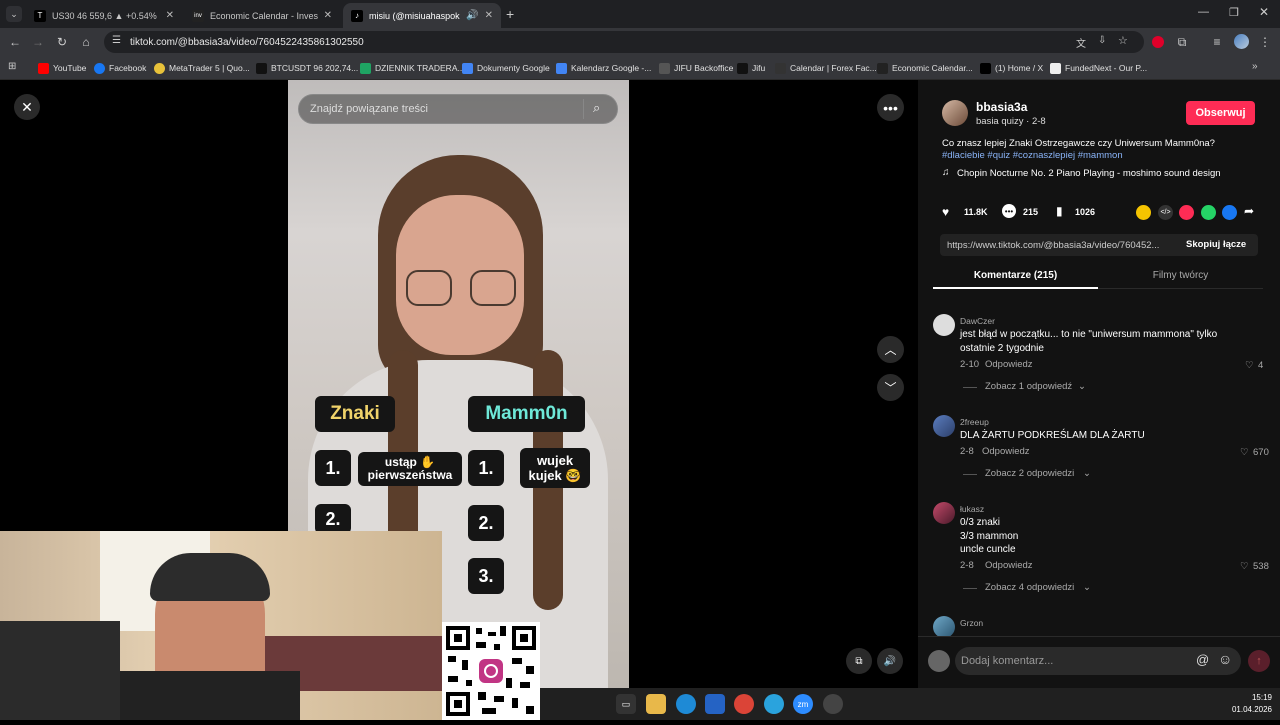 This screenshot has width=1280, height=725. I want to click on tab-tiktok: ♪ misiu (@misiuahaspoko) | T 🔊 ✕, so click(422, 15).